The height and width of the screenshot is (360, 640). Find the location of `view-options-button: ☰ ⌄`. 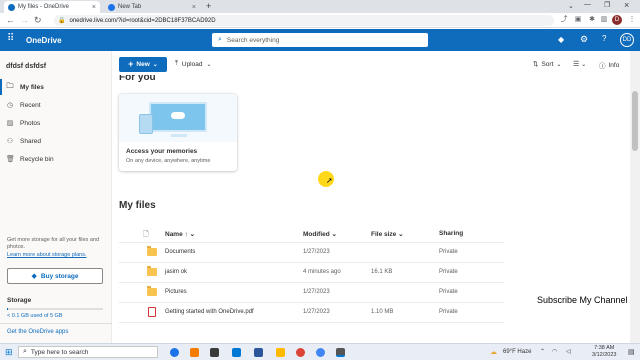

view-options-button: ☰ ⌄ is located at coordinates (579, 64).